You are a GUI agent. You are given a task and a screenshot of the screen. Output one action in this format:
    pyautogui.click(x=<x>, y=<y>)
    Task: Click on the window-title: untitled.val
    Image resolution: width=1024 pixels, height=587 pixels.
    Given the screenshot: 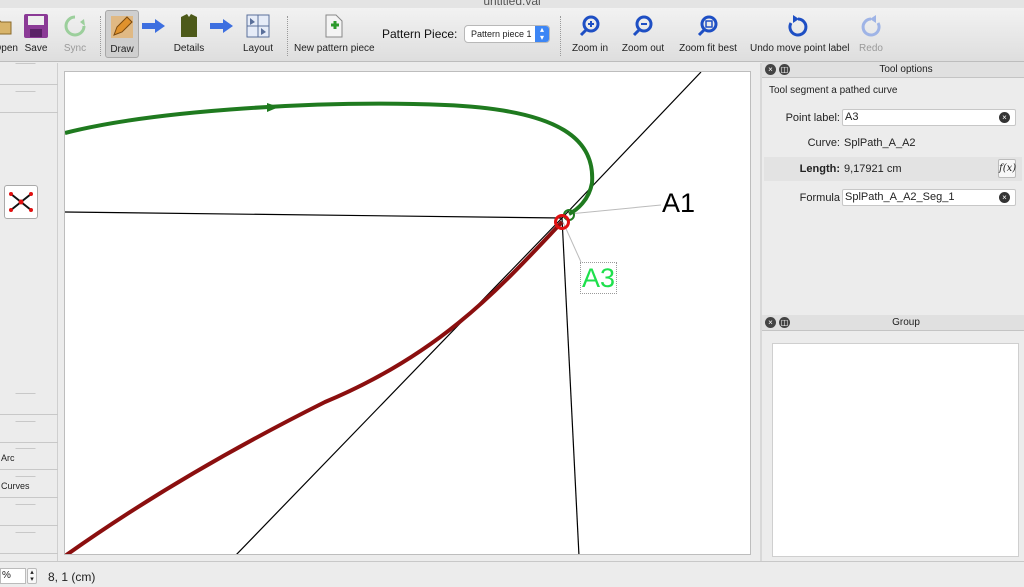 What is the action you would take?
    pyautogui.click(x=512, y=4)
    